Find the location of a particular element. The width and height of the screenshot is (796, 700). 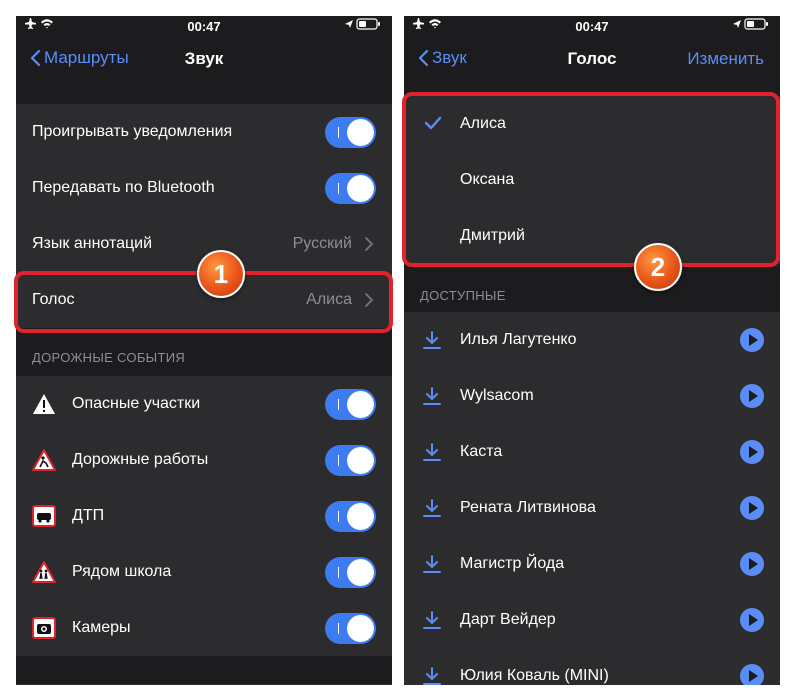

available-voice-row: Магистр Йода is located at coordinates (592, 564).